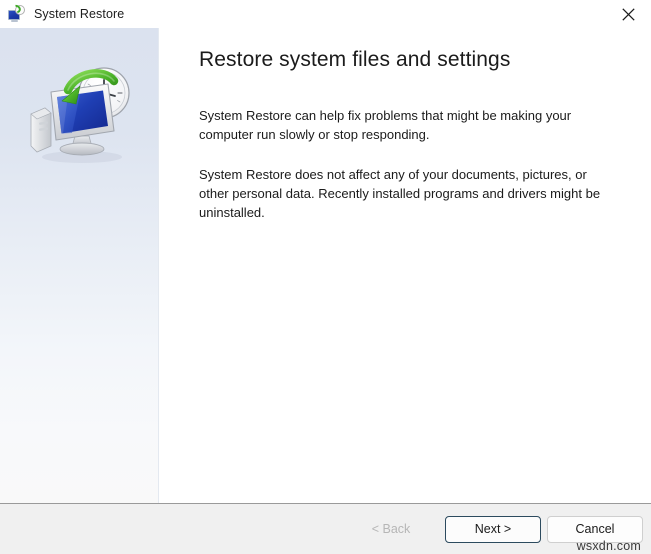  What do you see at coordinates (79, 13) in the screenshot?
I see `window-title: System Restore` at bounding box center [79, 13].